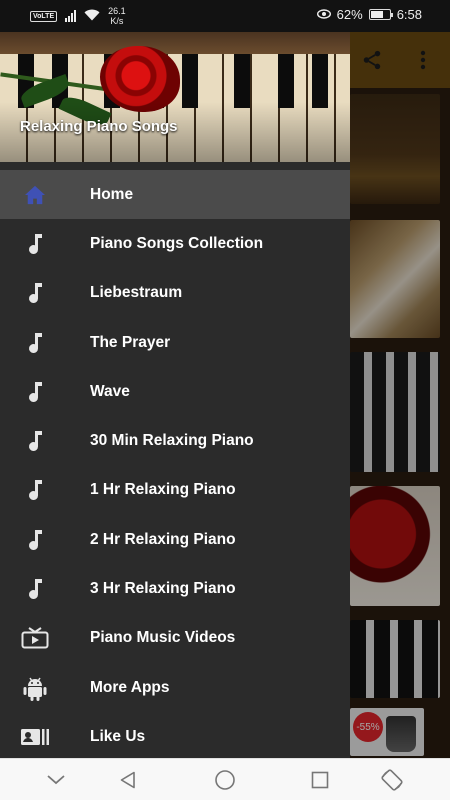  What do you see at coordinates (128, 779) in the screenshot?
I see `back-icon` at bounding box center [128, 779].